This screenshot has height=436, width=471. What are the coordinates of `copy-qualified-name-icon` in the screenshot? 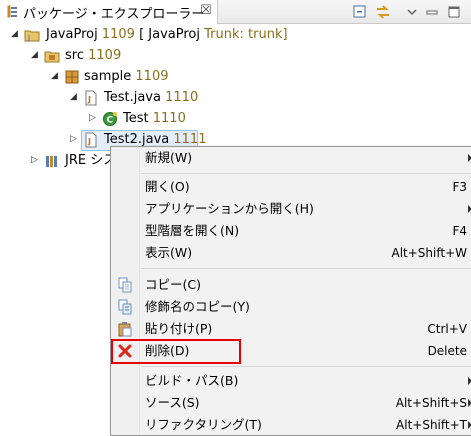 It's located at (125, 307).